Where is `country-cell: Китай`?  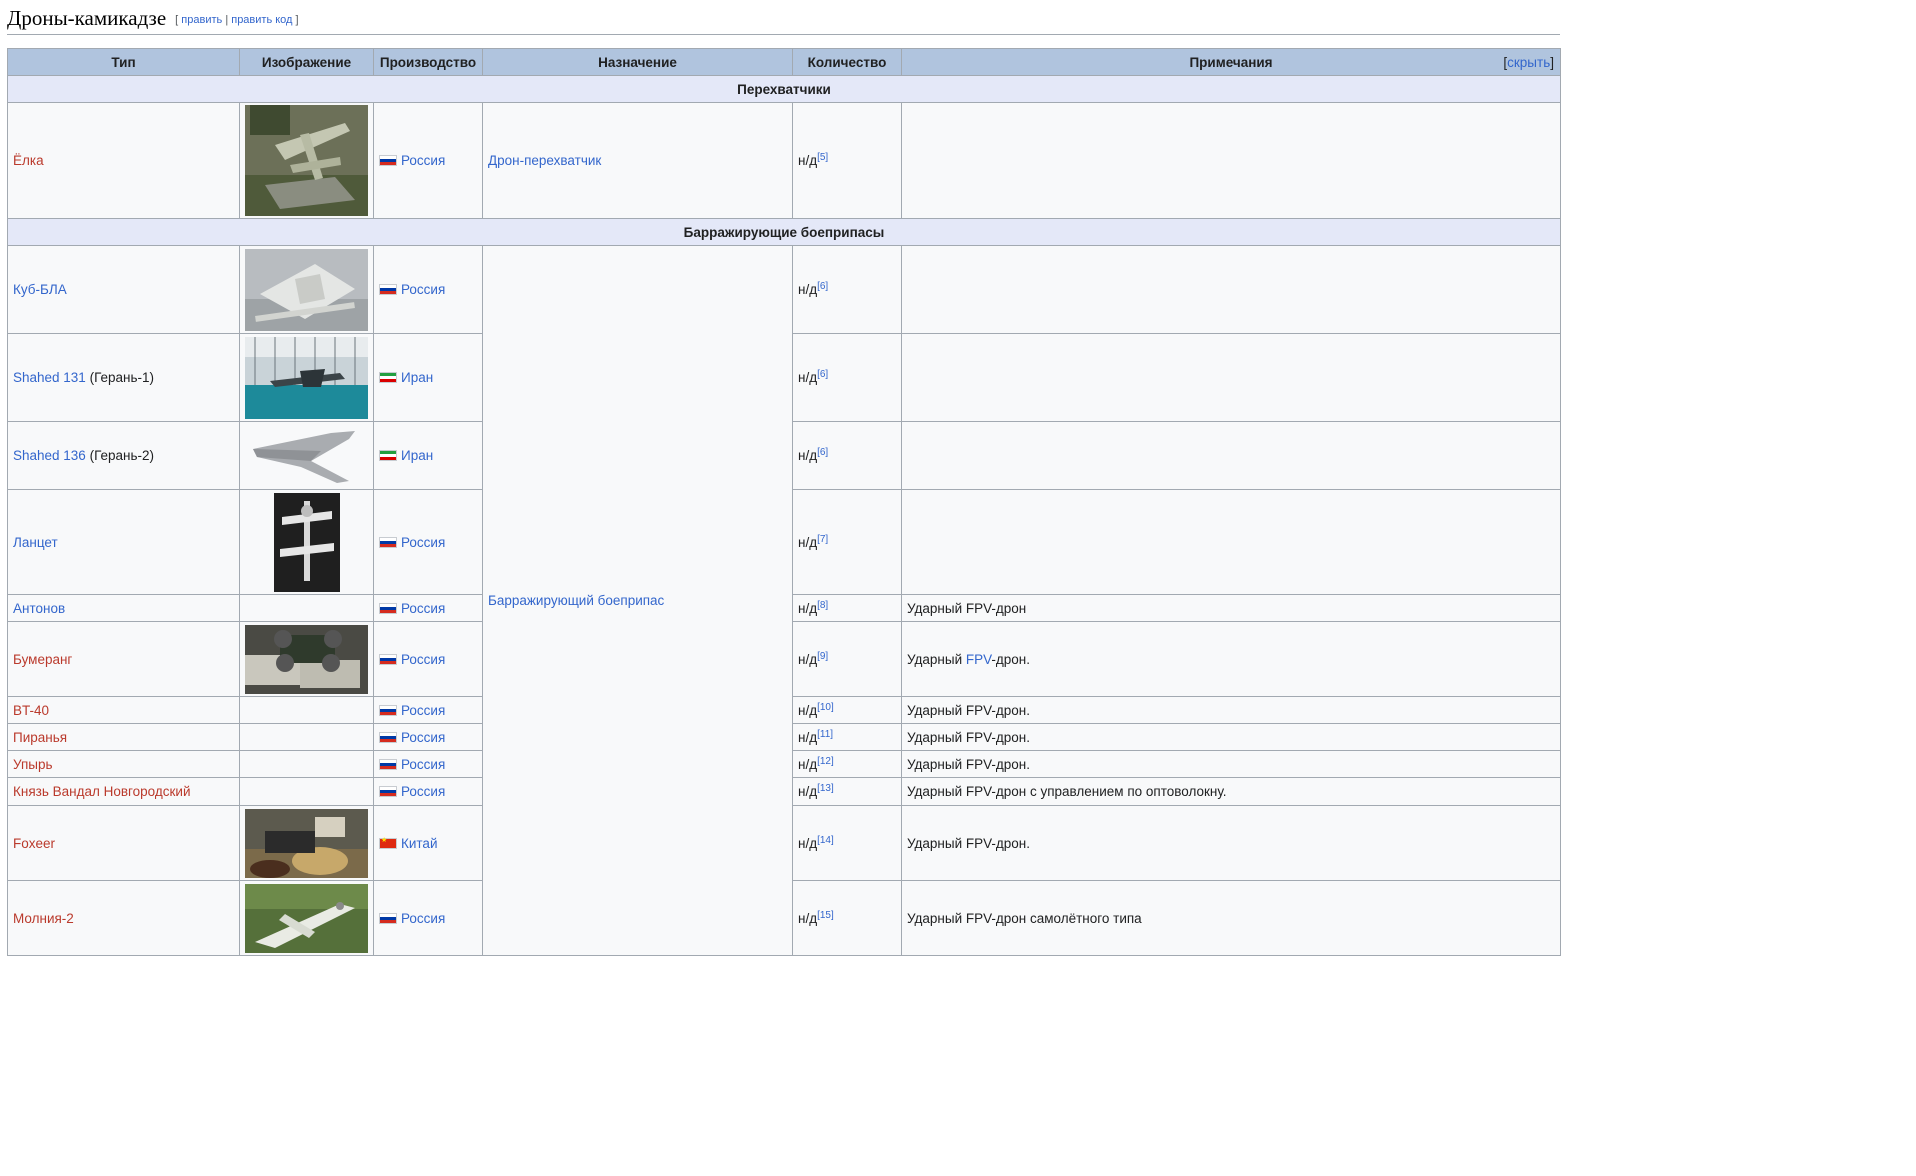 country-cell: Китай is located at coordinates (428, 843).